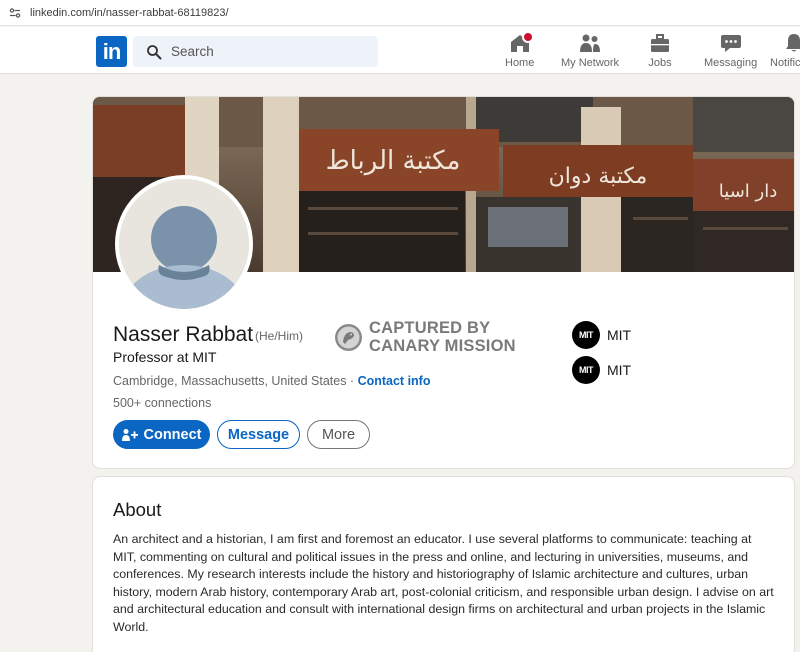 The height and width of the screenshot is (652, 800). What do you see at coordinates (520, 63) in the screenshot?
I see `nav-home-label: Home` at bounding box center [520, 63].